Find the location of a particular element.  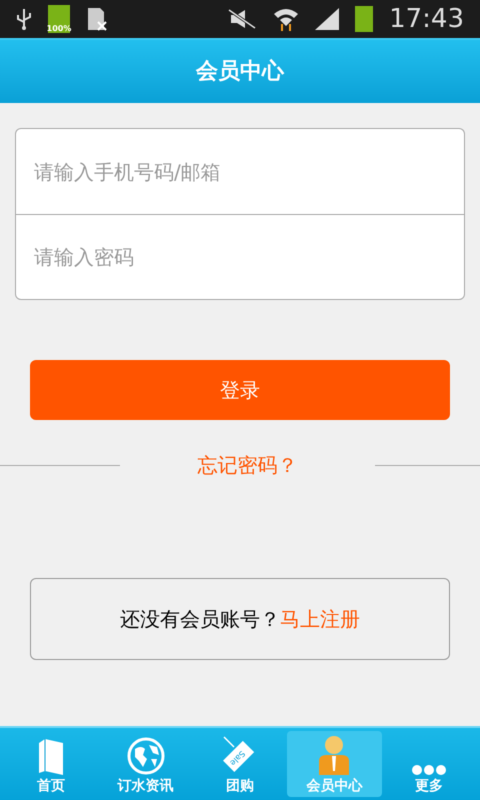

nav-tab: 会员中心 is located at coordinates (334, 764).